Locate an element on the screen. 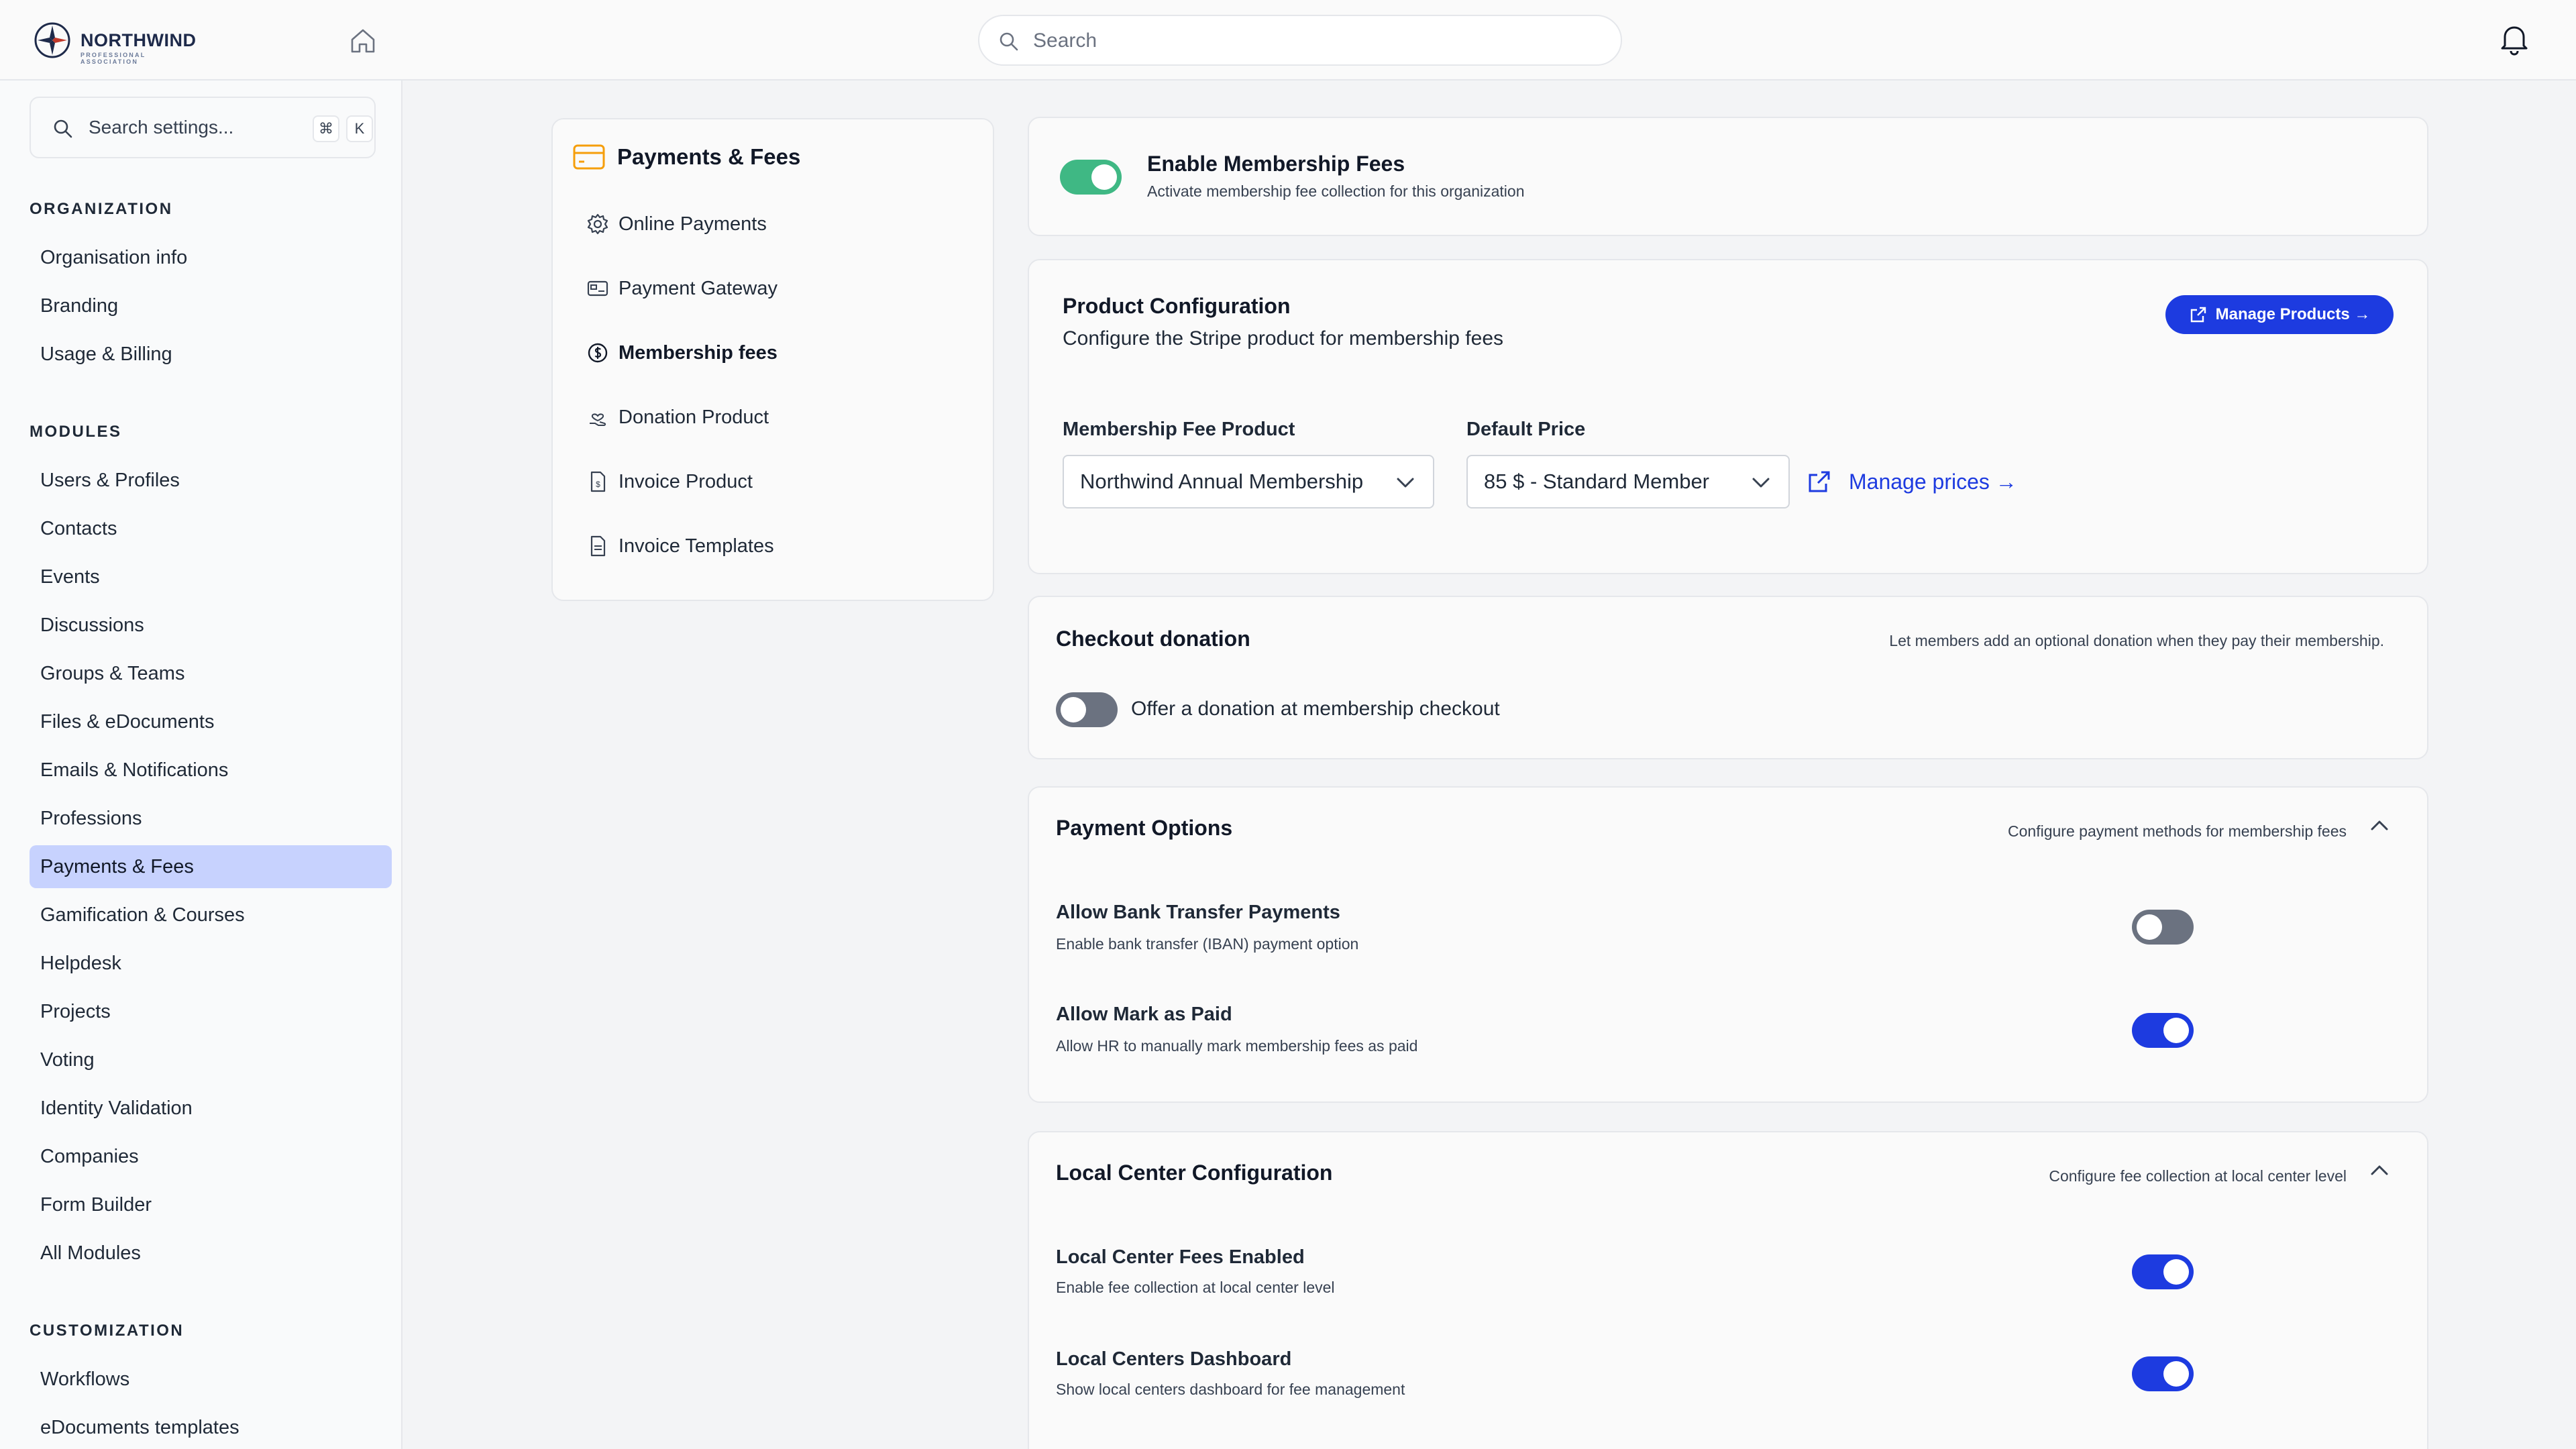  local-centers-dashboard-toggle is located at coordinates (2163, 1373).